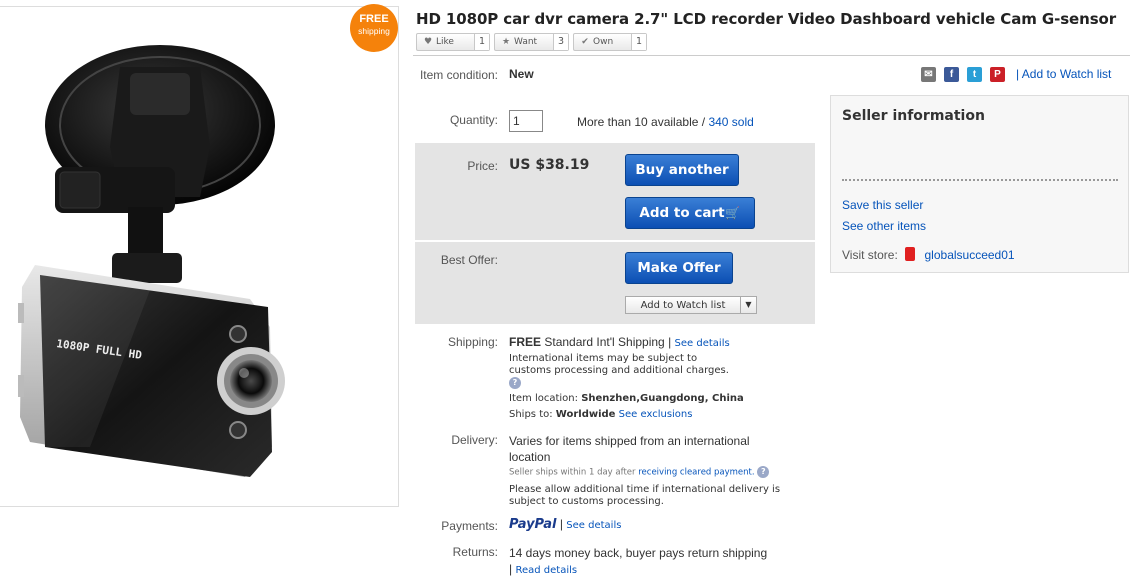  What do you see at coordinates (482, 166) in the screenshot?
I see `price-label: Price:` at bounding box center [482, 166].